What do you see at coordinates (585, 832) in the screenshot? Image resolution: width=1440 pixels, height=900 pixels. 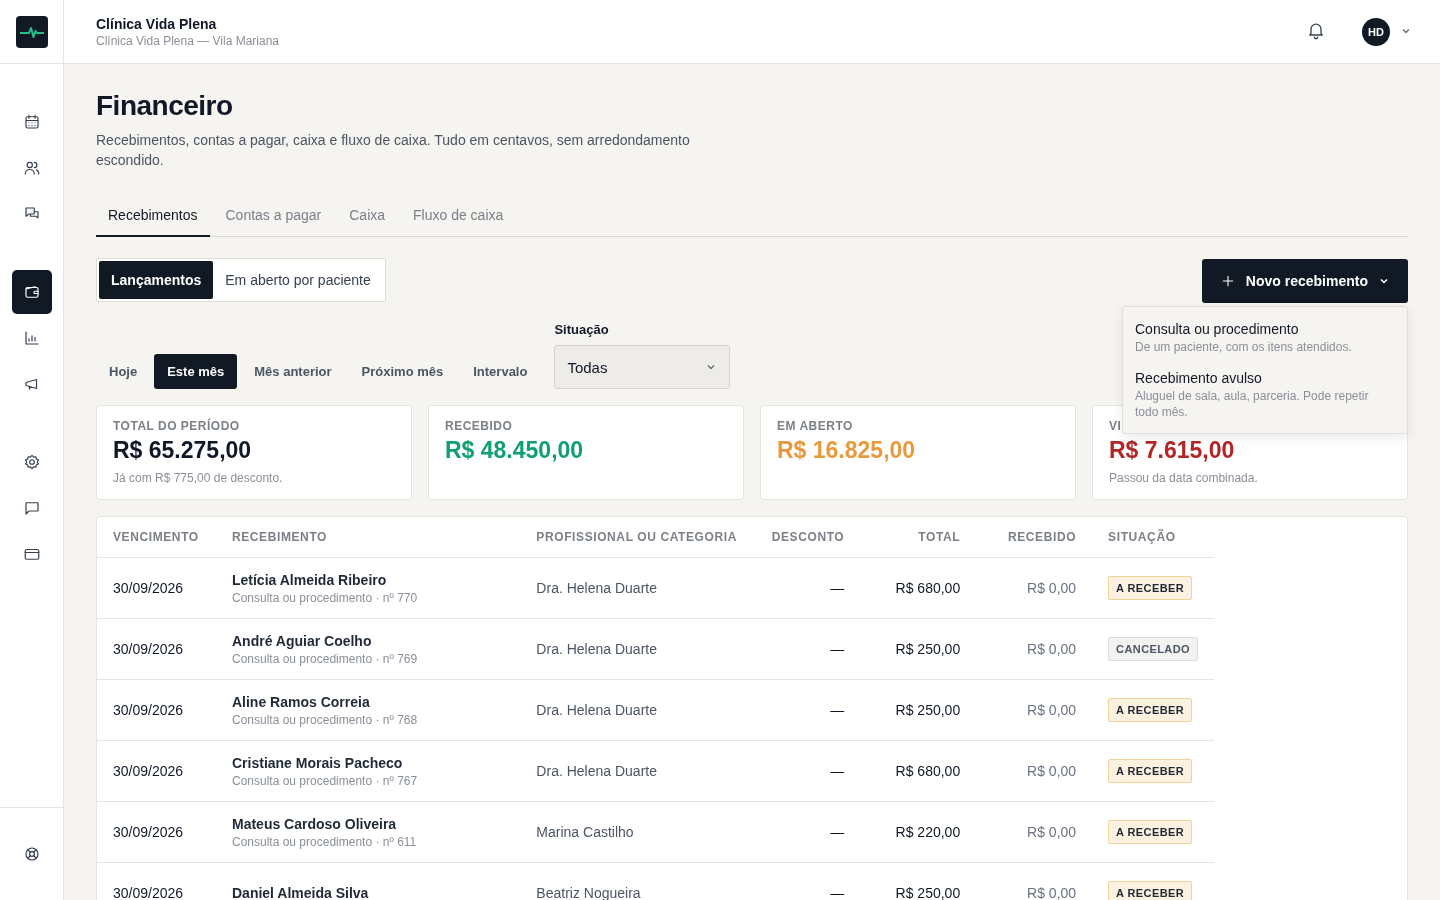 I see `professional-name: Marina Castilho` at bounding box center [585, 832].